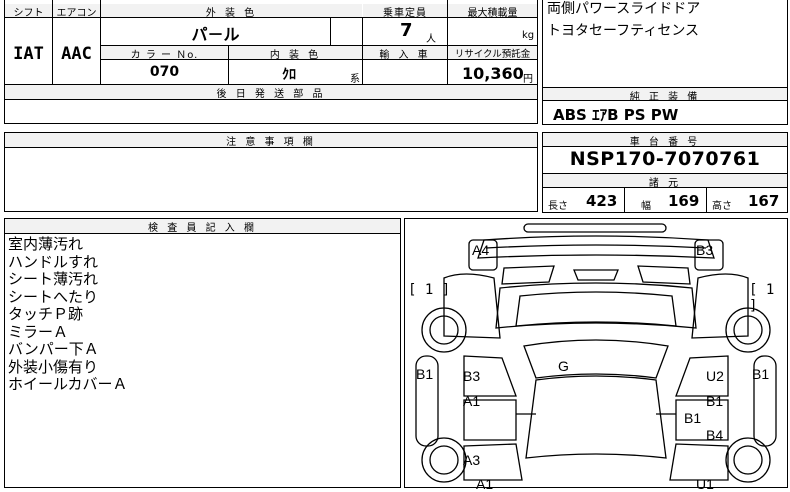  Describe the element at coordinates (53, 349) in the screenshot. I see `remark-item: バンパー下Ａ` at that location.